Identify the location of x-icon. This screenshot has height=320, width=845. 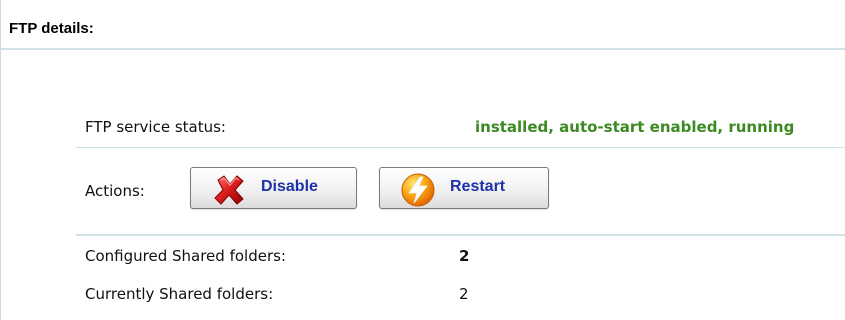
(229, 190).